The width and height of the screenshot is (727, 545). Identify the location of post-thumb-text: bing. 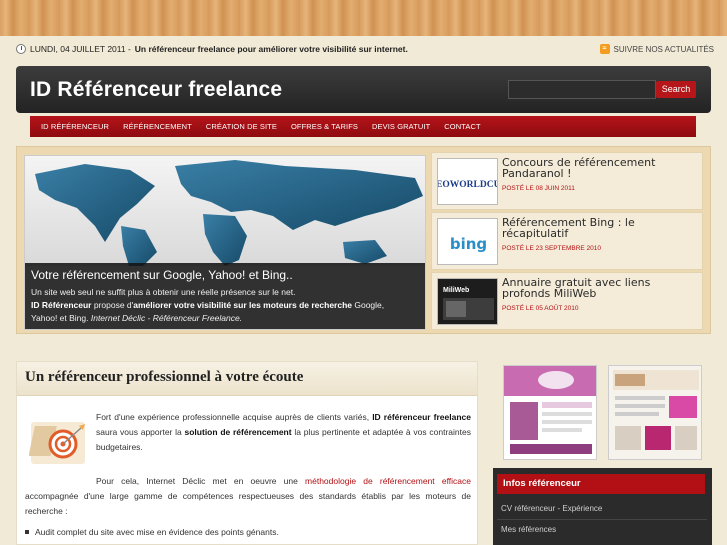
(468, 244).